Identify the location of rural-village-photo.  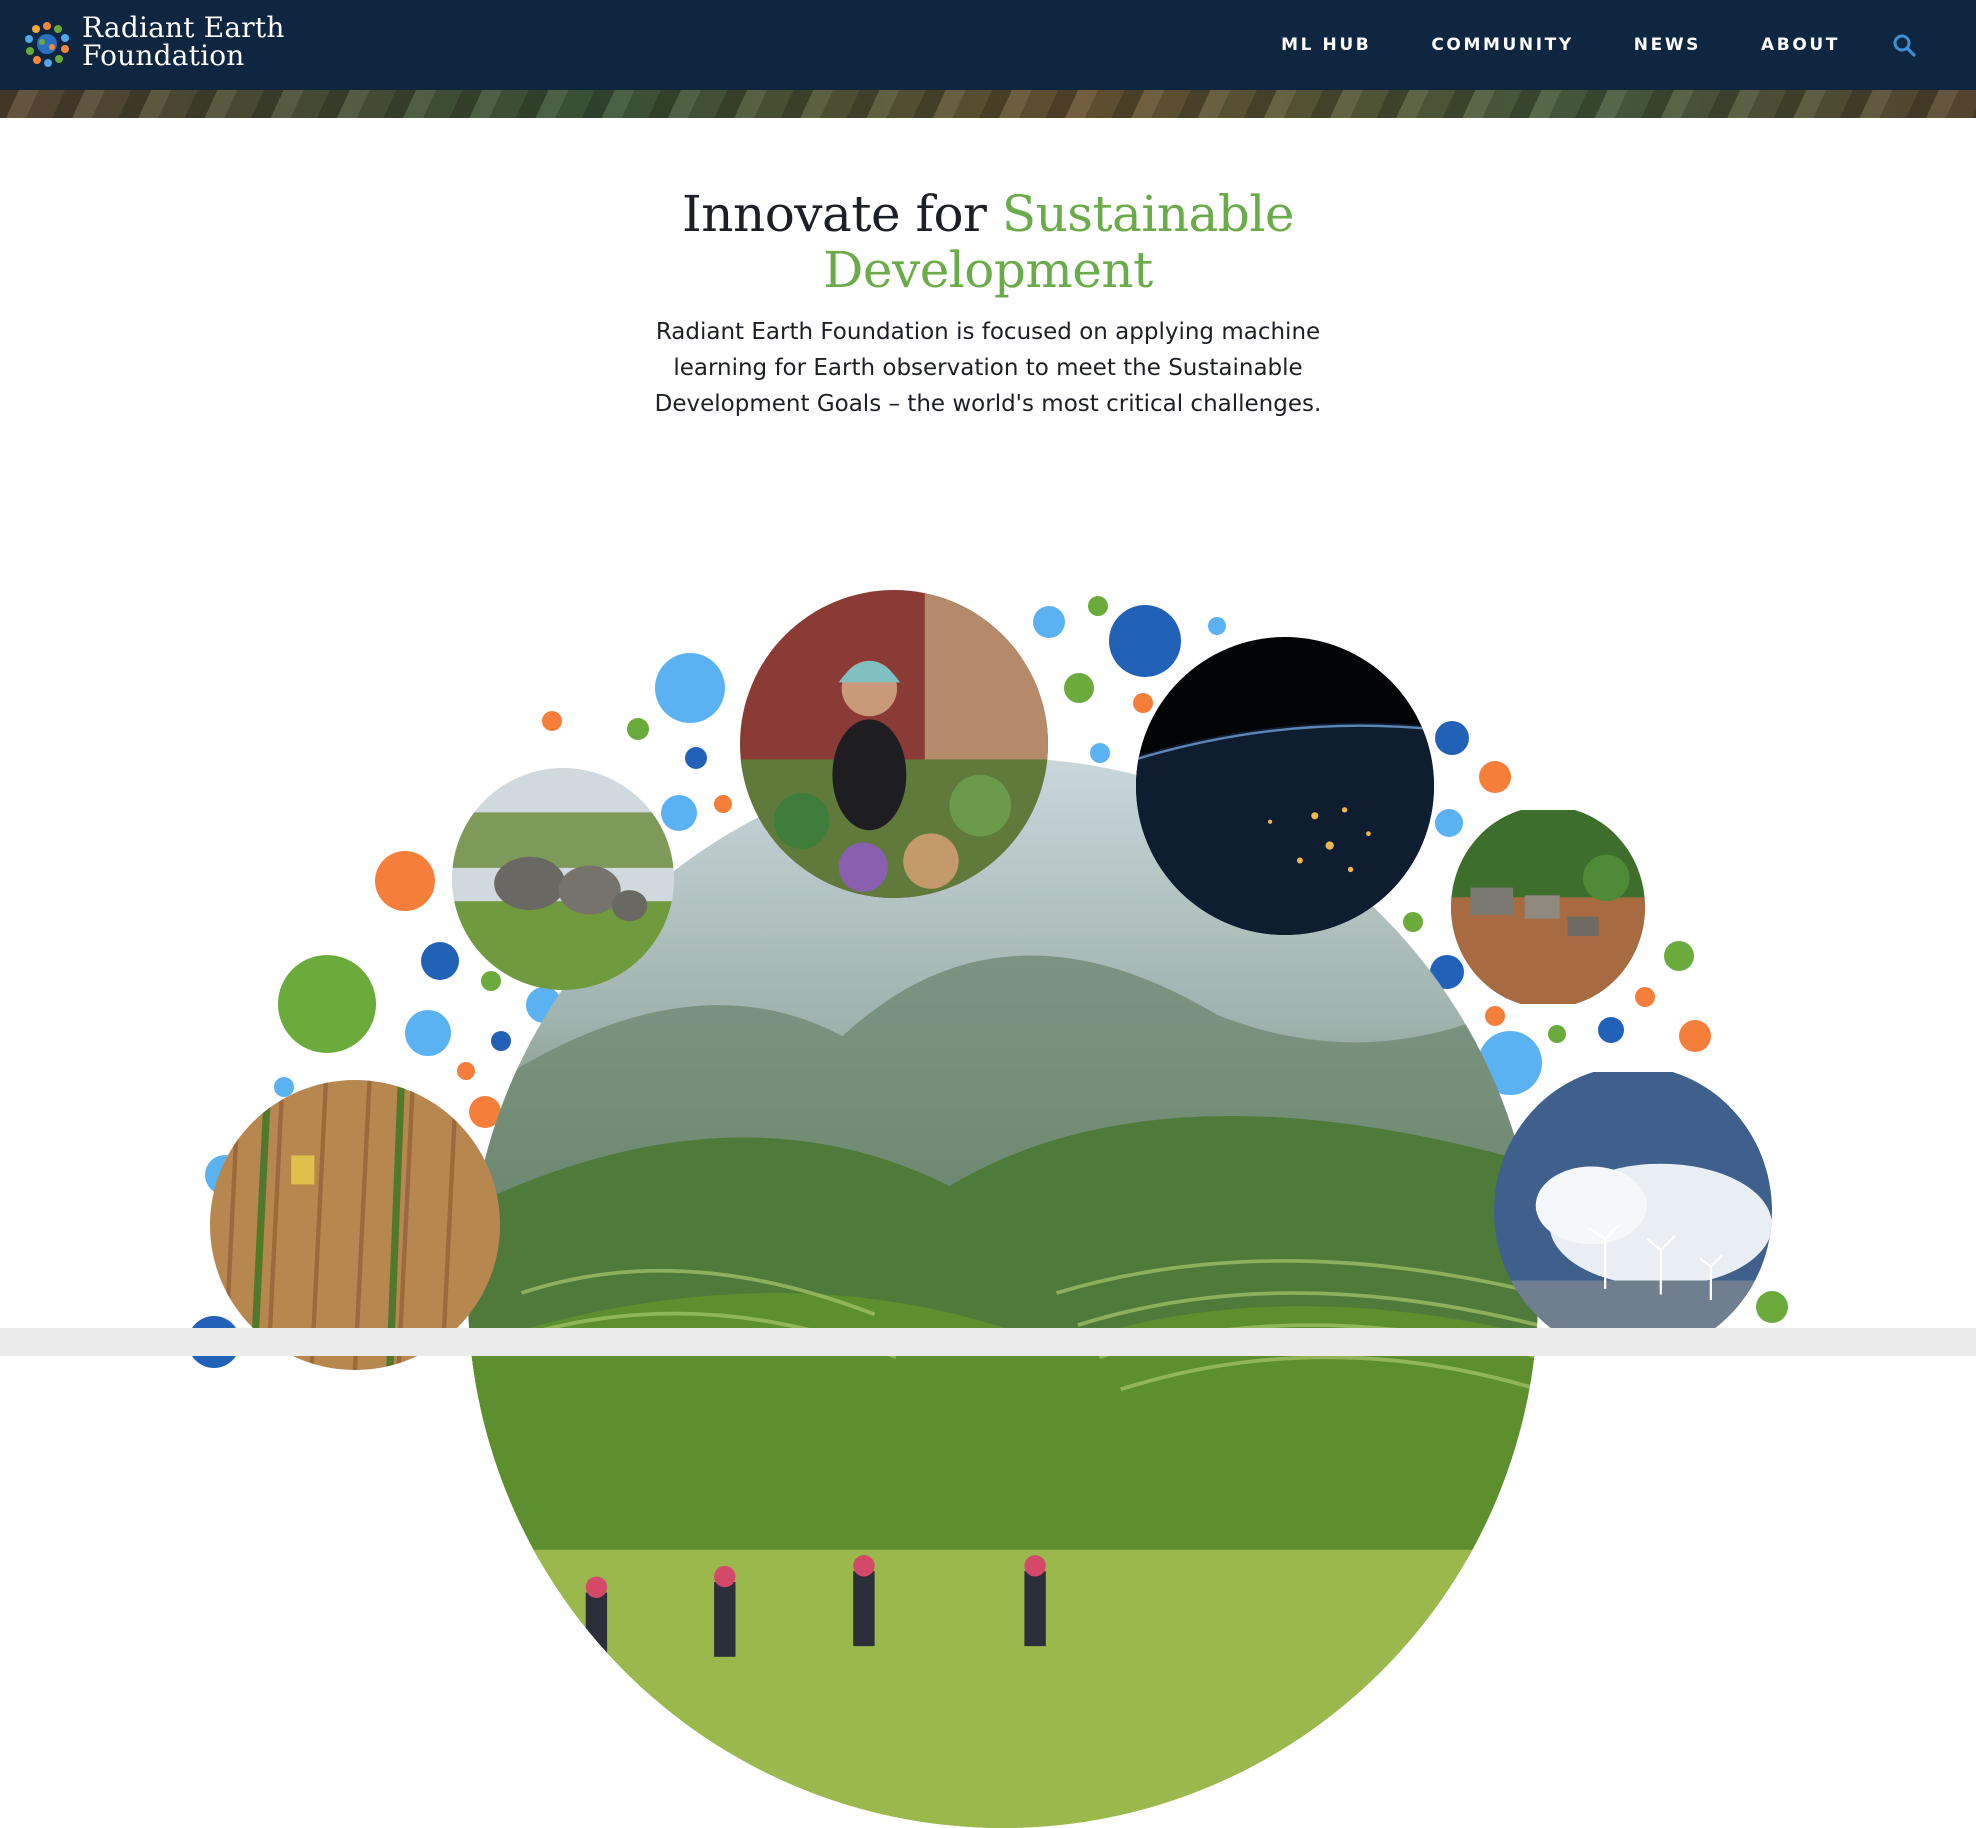
(1548, 907).